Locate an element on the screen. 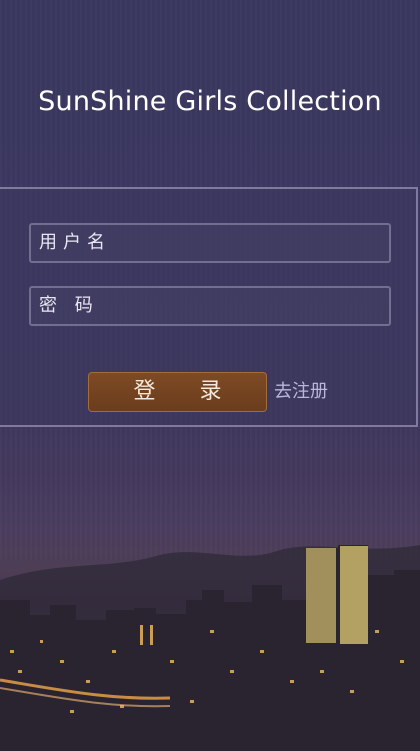  password-input: 密 码 is located at coordinates (210, 306).